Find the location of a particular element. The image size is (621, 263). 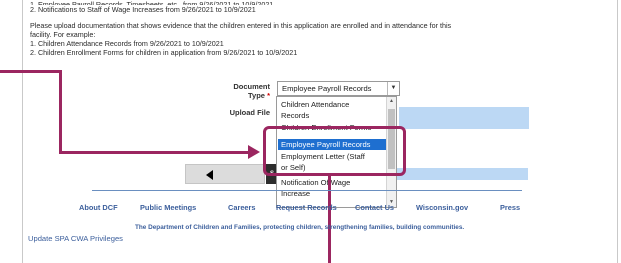

option-notification-of-wage-increase: Notification Of Wage Increase is located at coordinates (332, 188).